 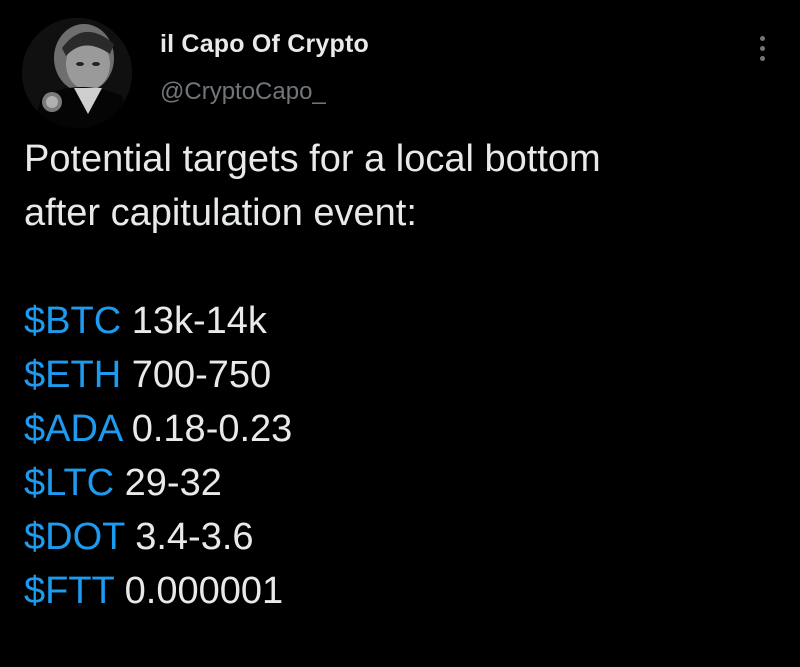 I want to click on cashtag-ada: $ADA, so click(x=72, y=429).